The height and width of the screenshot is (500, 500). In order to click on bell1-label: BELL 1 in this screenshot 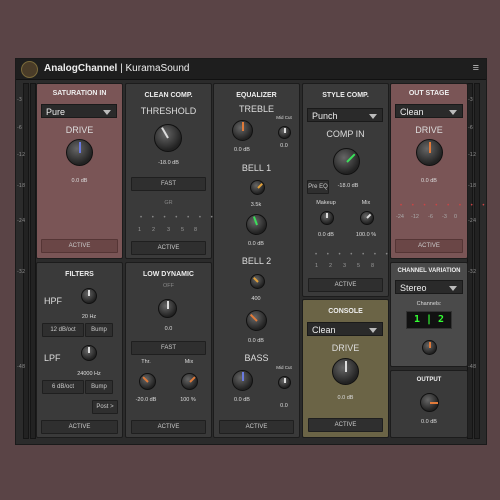, I will do `click(256, 168)`.